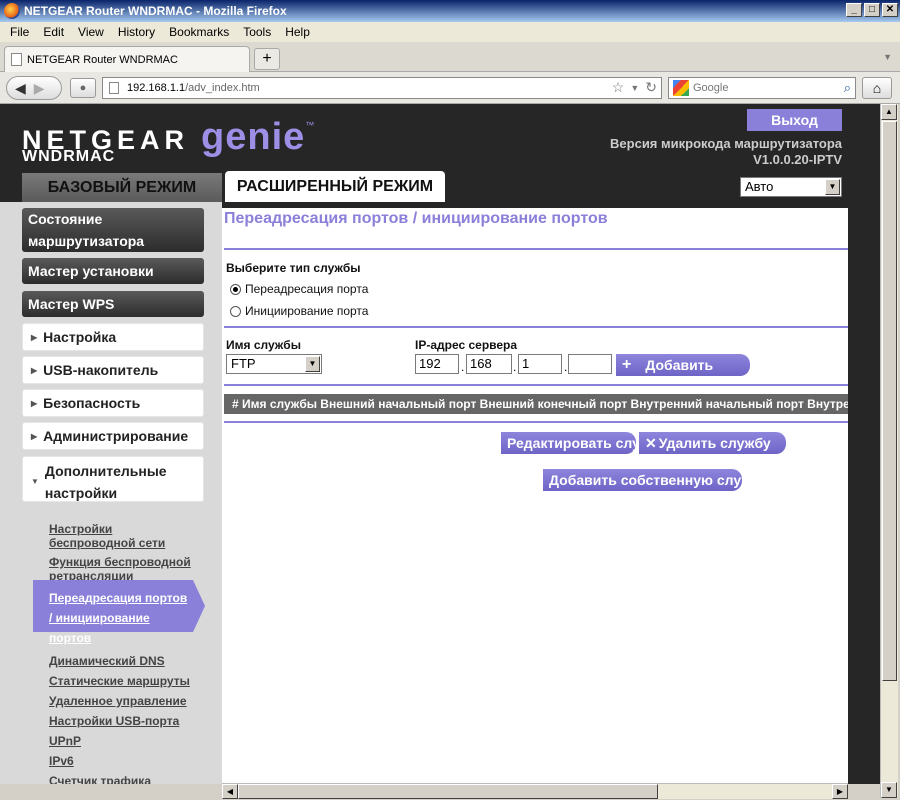  I want to click on sidebar-item-label: маршрутизатора, so click(86, 241).